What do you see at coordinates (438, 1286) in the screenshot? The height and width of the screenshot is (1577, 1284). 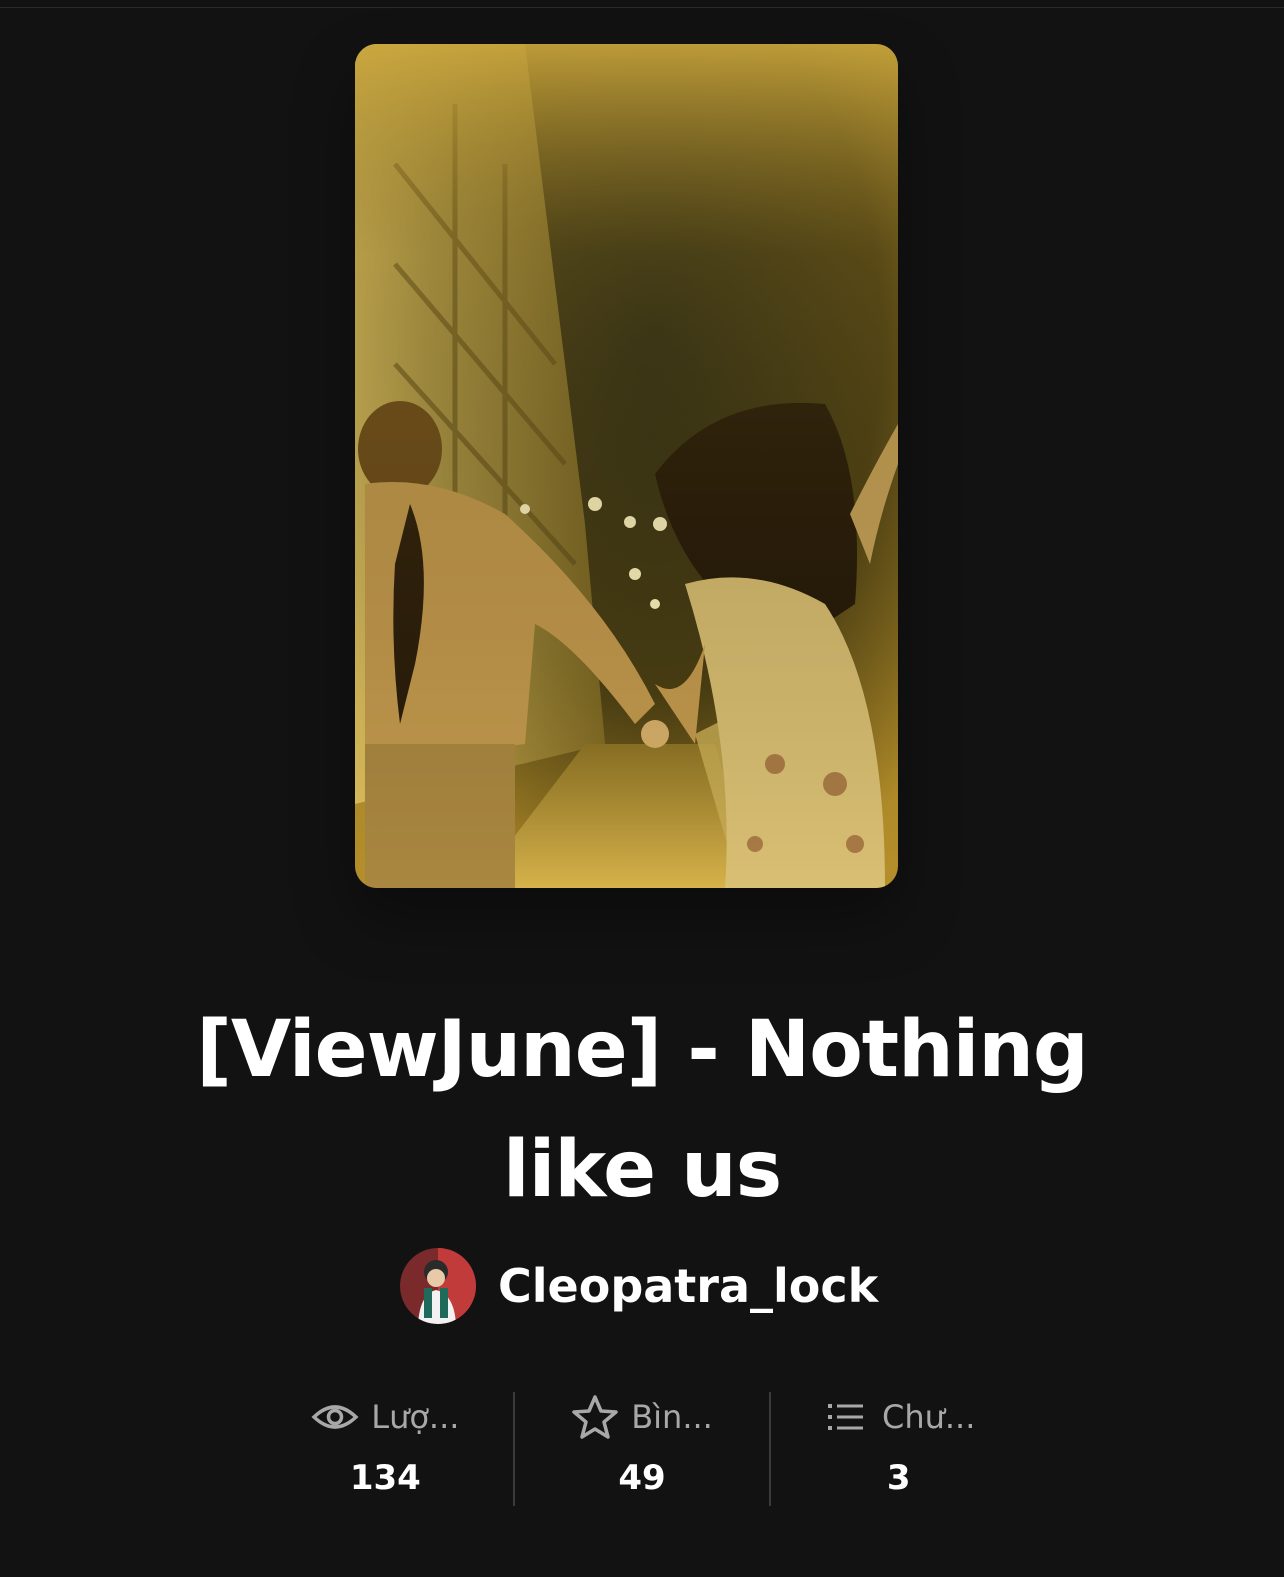 I see `author-avatar` at bounding box center [438, 1286].